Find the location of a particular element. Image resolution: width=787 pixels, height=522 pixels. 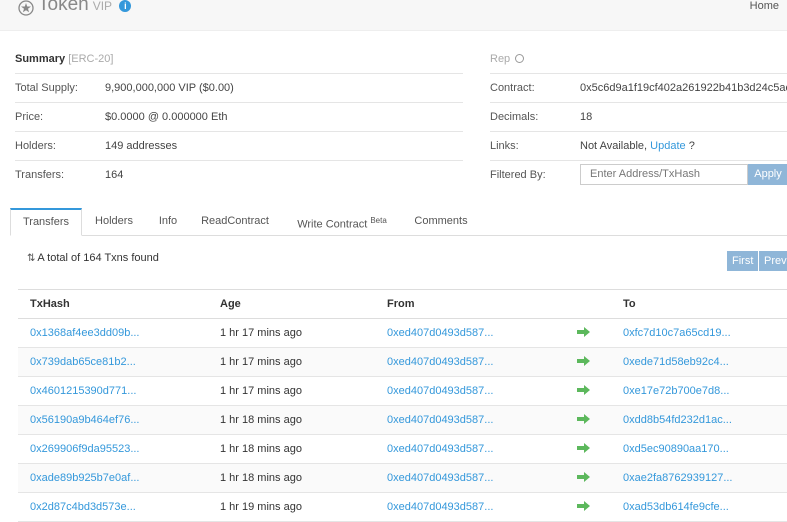

token-symbol: VIP is located at coordinates (102, 6).